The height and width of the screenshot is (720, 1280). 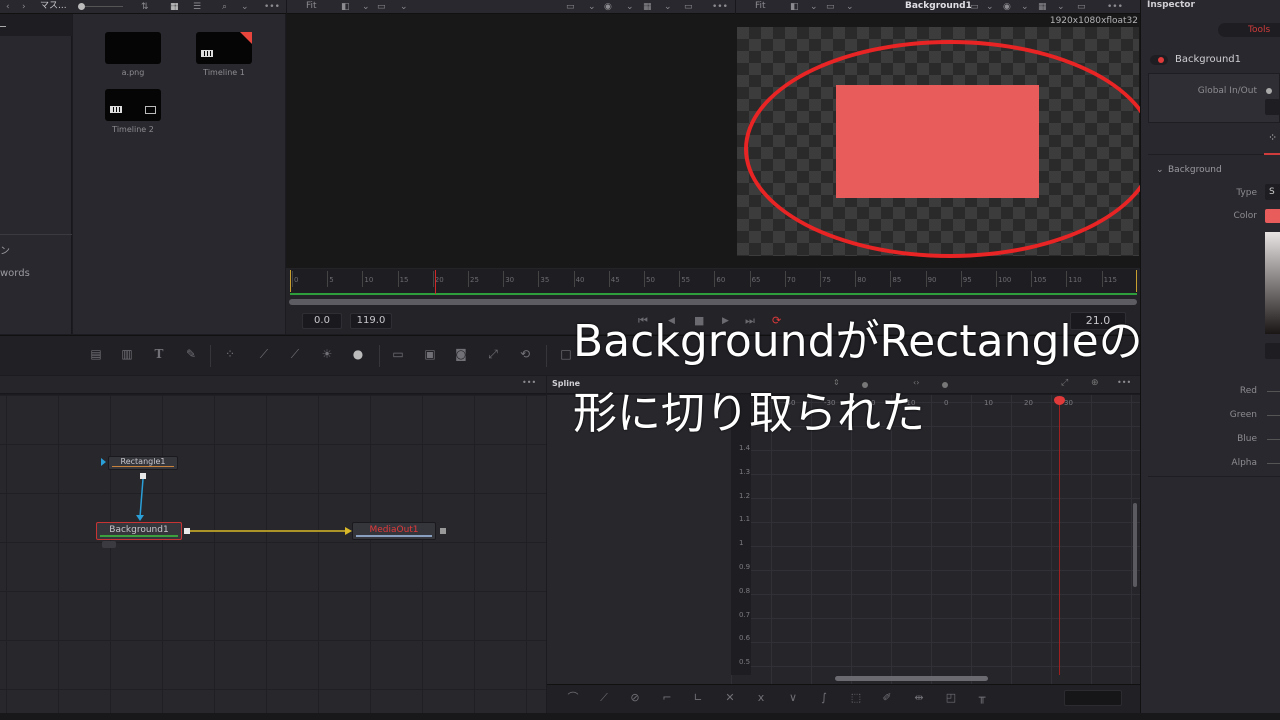 What do you see at coordinates (322, 321) in the screenshot?
I see `global-start-field: 0.0` at bounding box center [322, 321].